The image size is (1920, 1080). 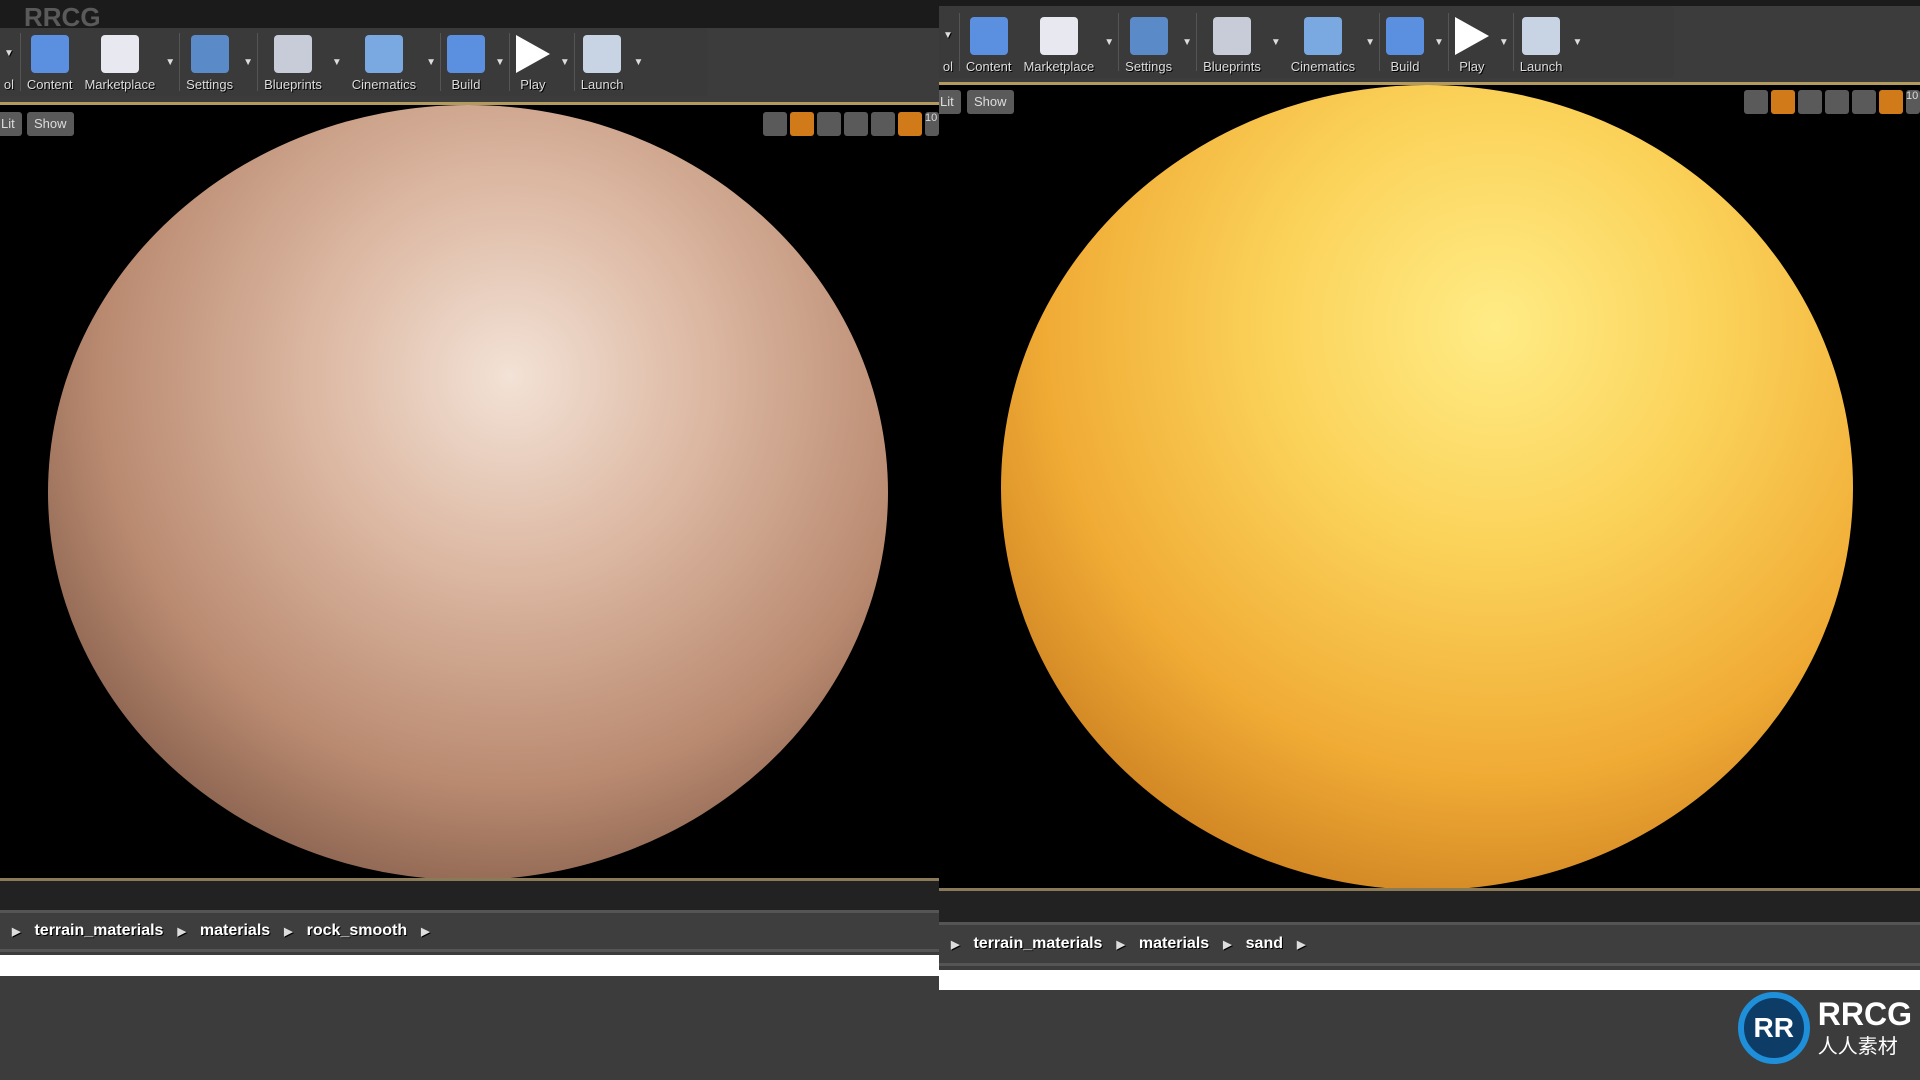 I want to click on toolbar-label: Content, so click(x=49, y=84).